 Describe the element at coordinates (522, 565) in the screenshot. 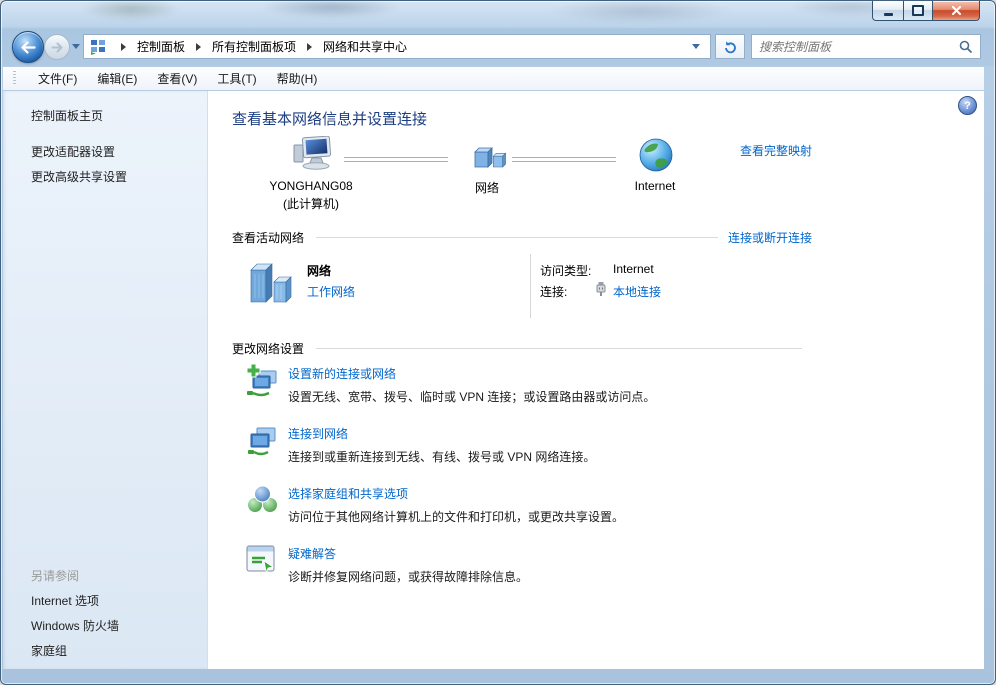

I see `task-troubleshoot: 疑难解答 诊断并修复网络问题，或获得故障排除信息。` at that location.